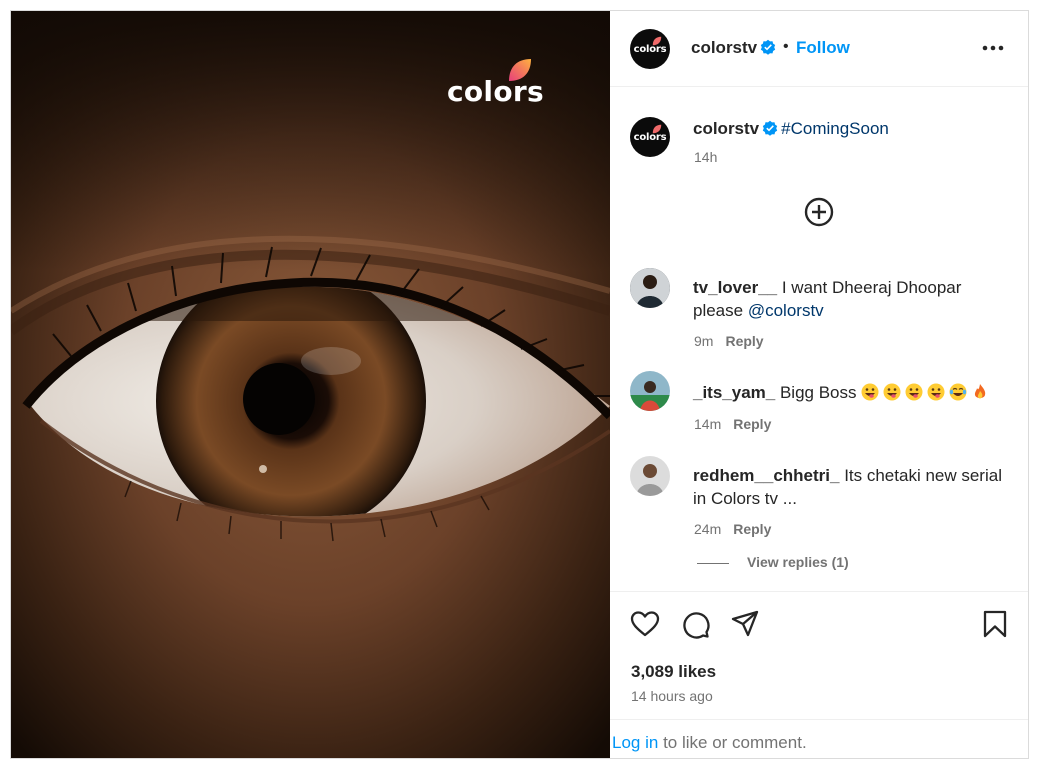  What do you see at coordinates (823, 48) in the screenshot?
I see `follow-button: Follow` at bounding box center [823, 48].